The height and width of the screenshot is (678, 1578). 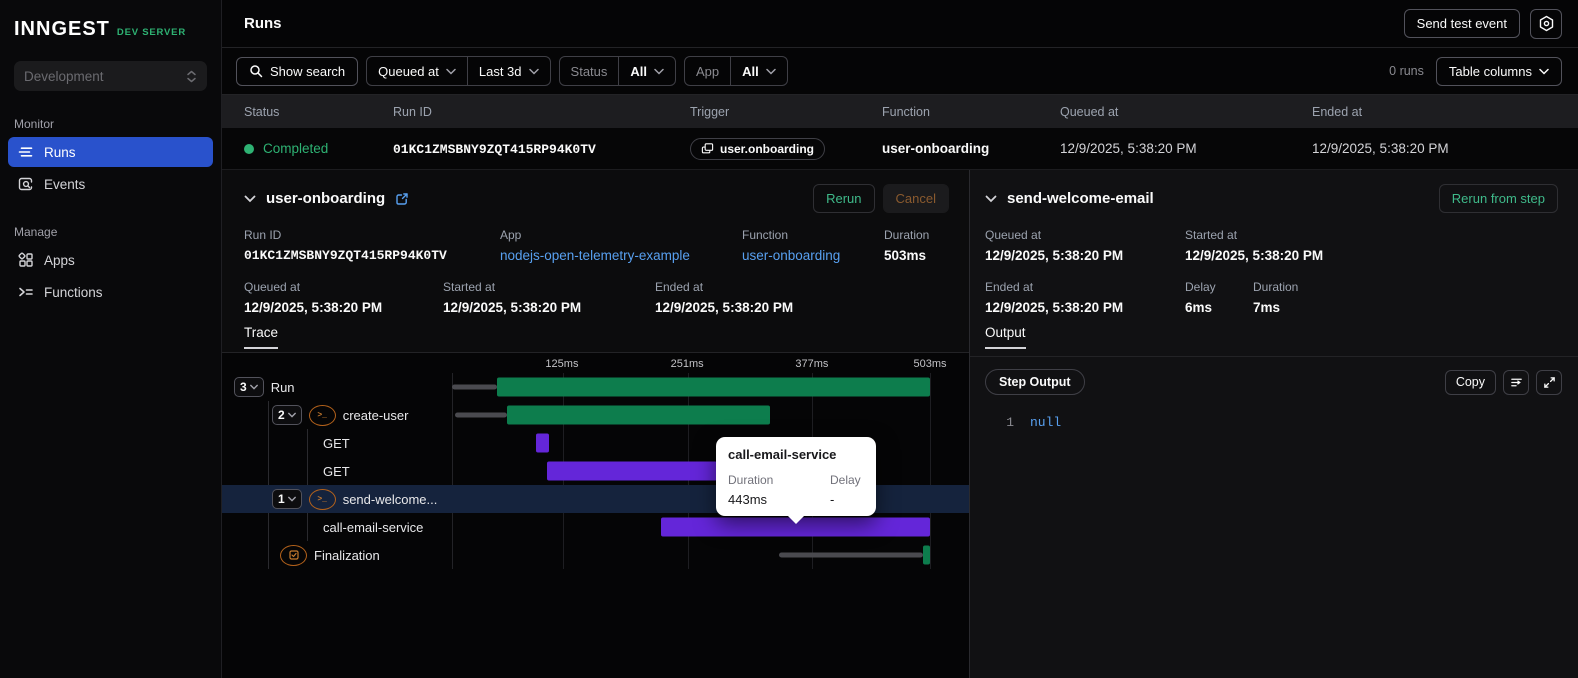 I want to click on sidebar-item-apps: Apps, so click(x=110, y=260).